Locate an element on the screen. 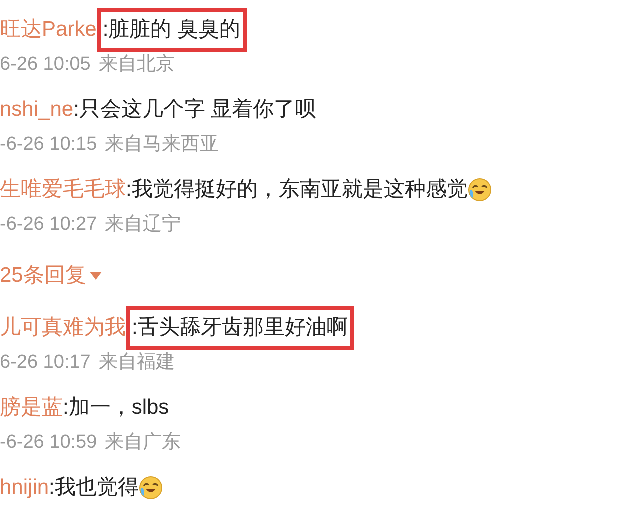 This screenshot has height=532, width=640. comment-text: :只会这几个字 显着你了呗 is located at coordinates (195, 110).